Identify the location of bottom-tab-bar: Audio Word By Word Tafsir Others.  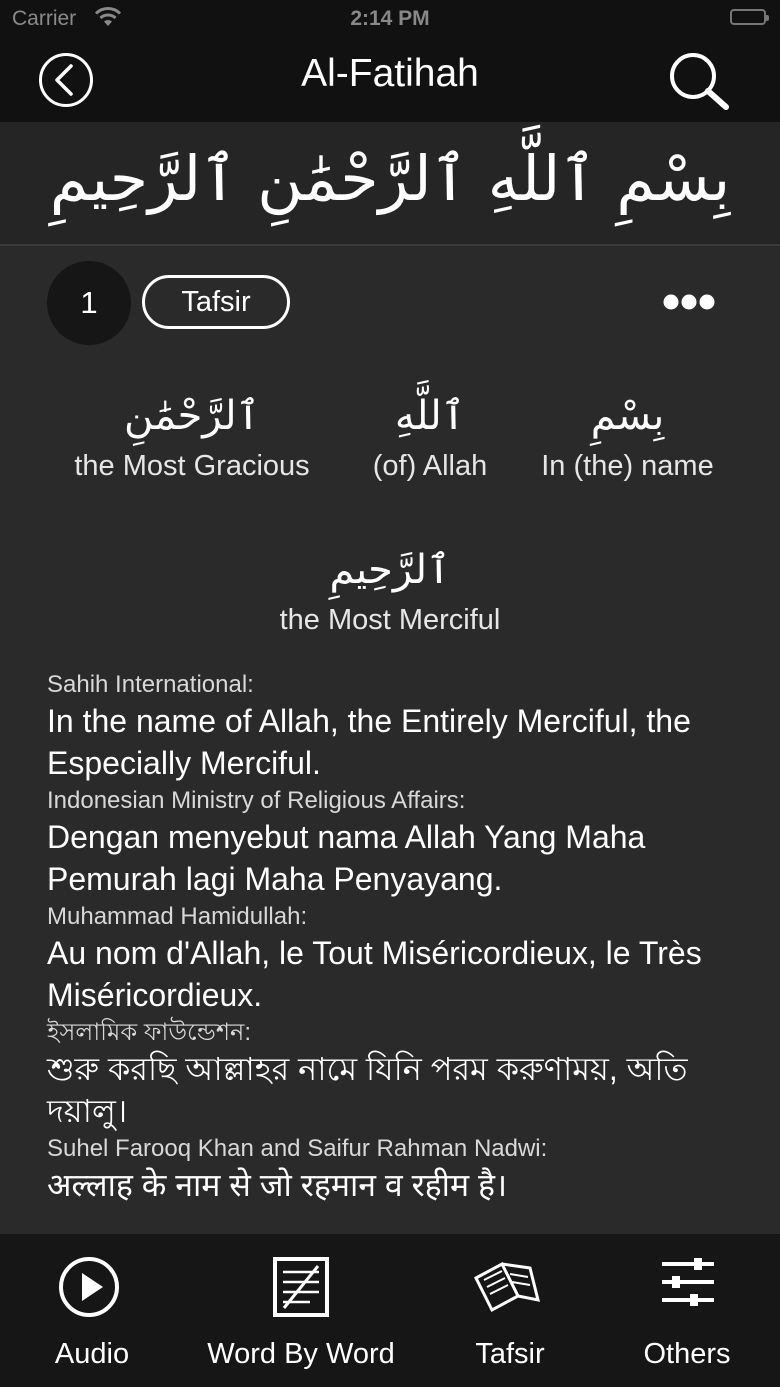
(390, 1310).